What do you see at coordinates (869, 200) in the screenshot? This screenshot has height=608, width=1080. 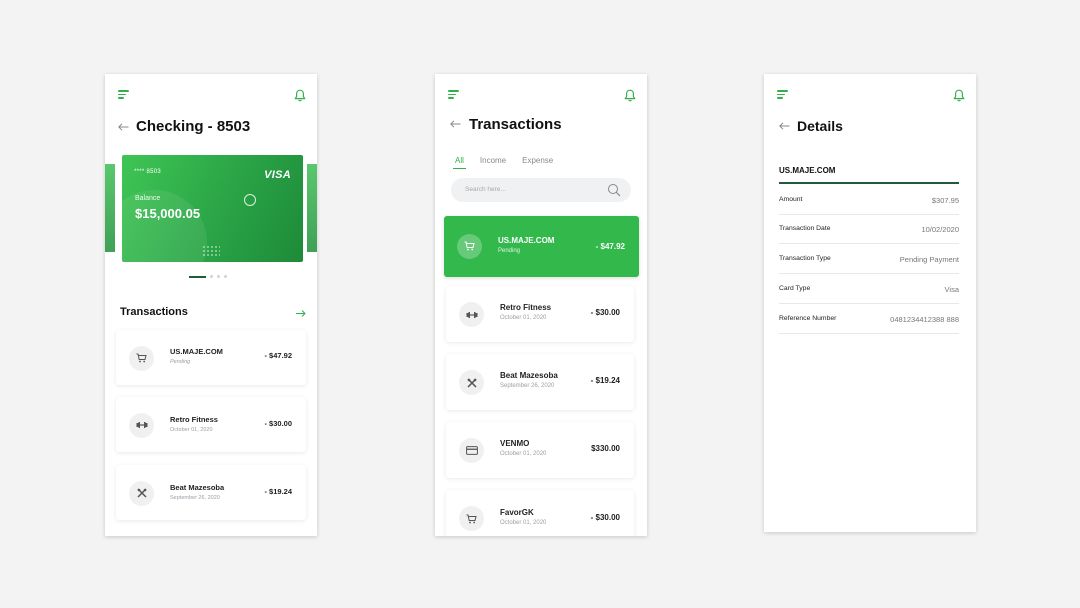 I see `detail-row-amount: Amount $307.95` at bounding box center [869, 200].